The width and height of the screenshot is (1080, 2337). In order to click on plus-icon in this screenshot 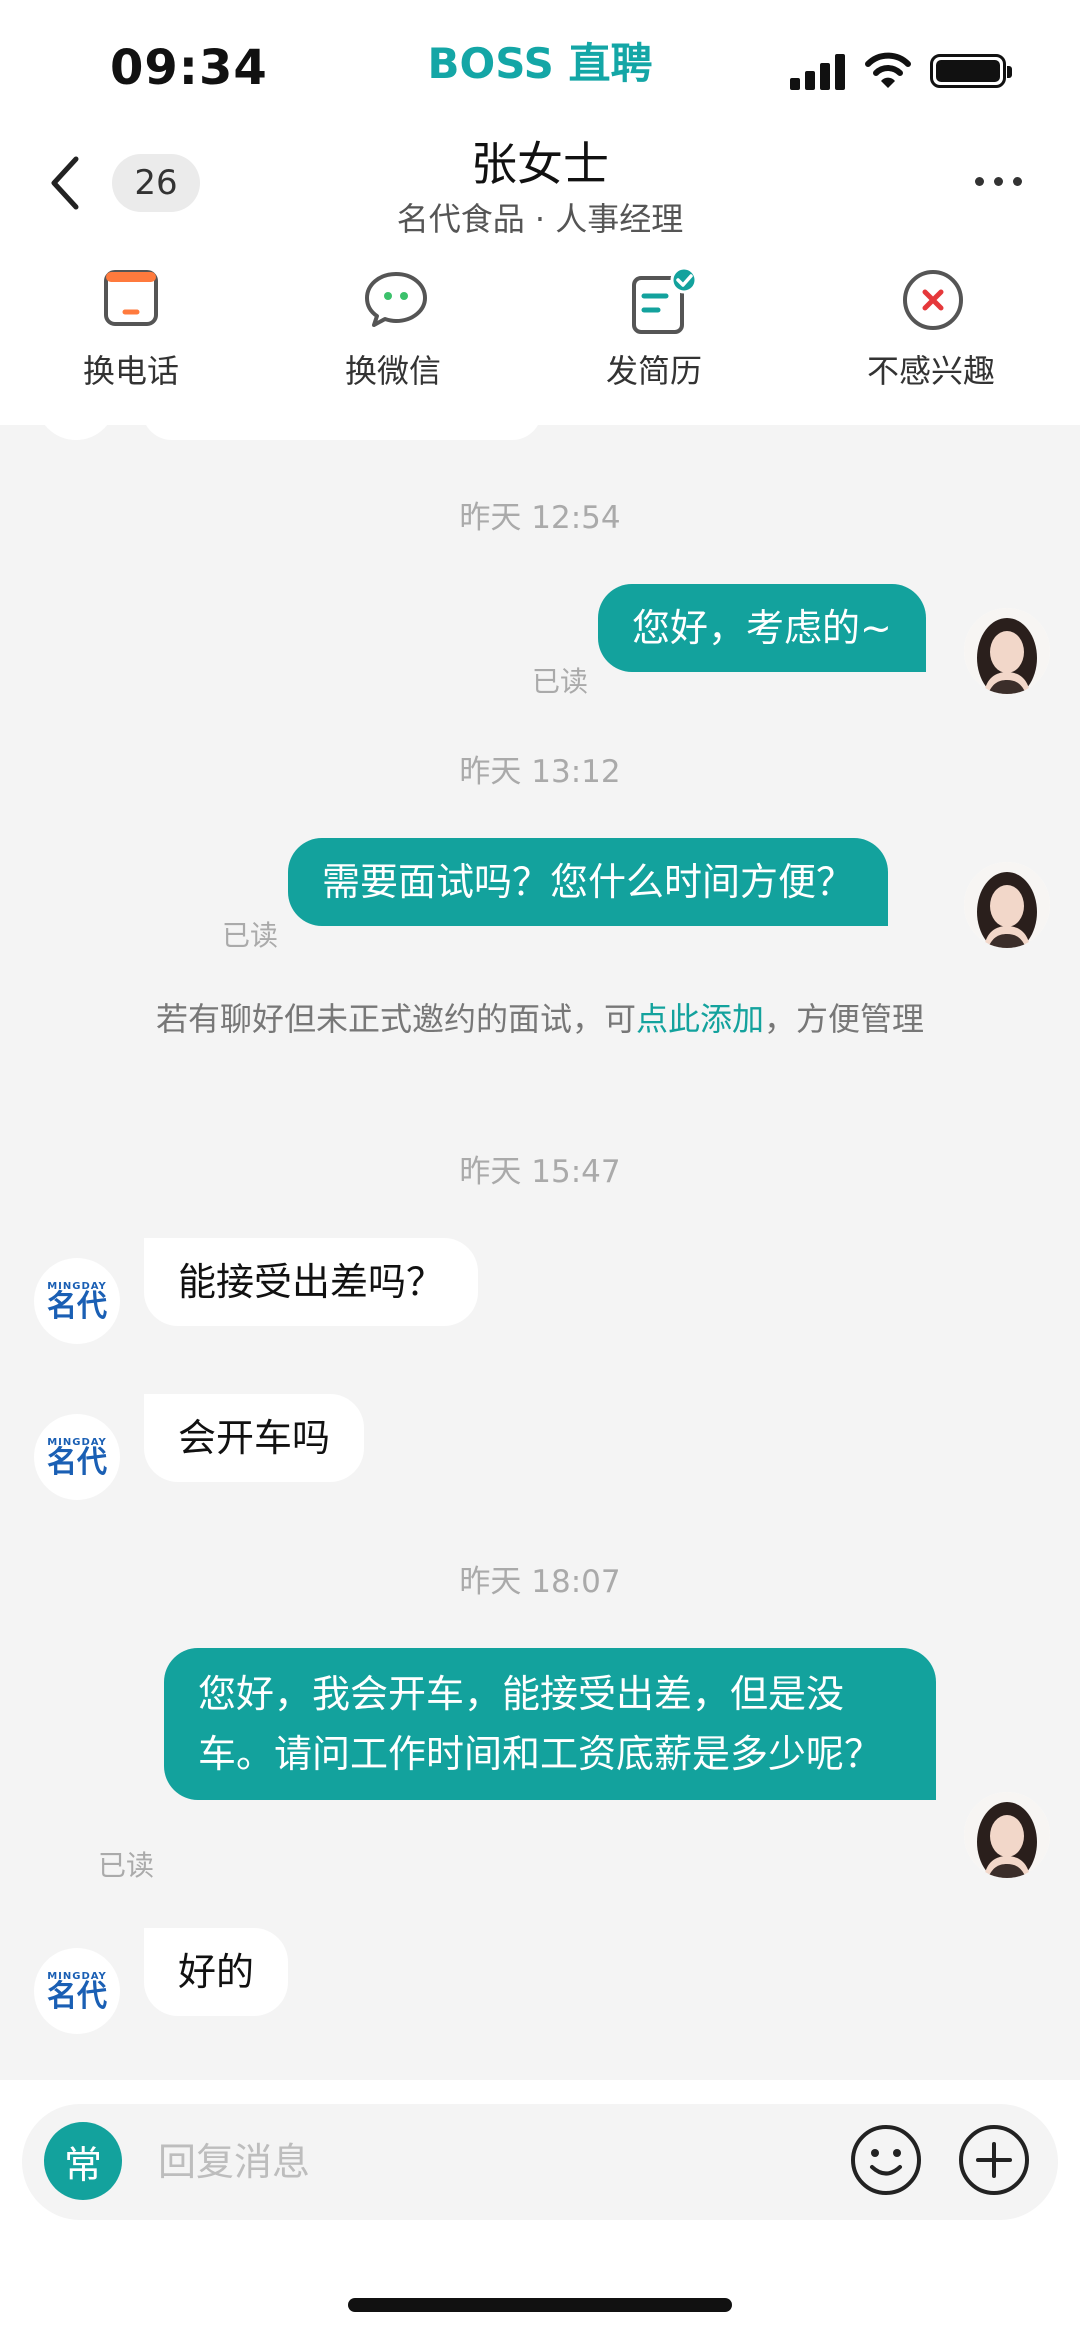, I will do `click(994, 2160)`.